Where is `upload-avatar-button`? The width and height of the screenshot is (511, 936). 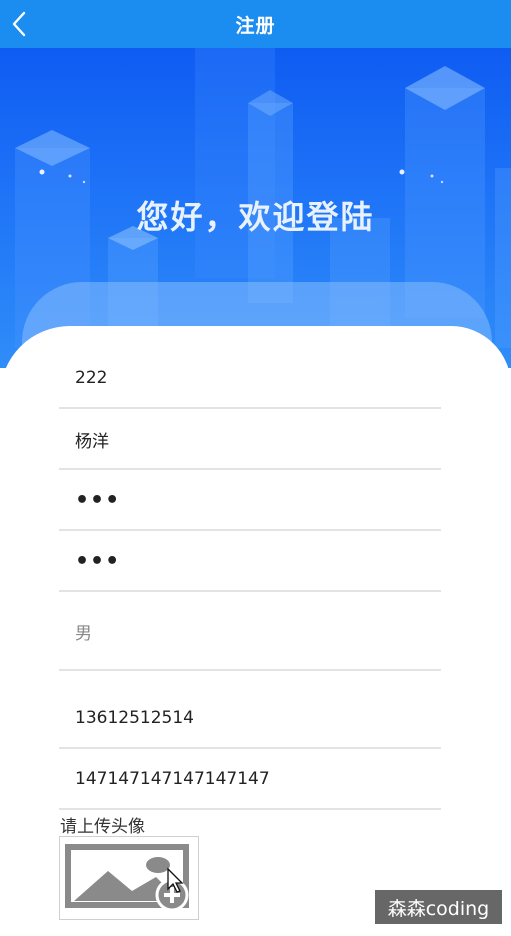 upload-avatar-button is located at coordinates (129, 878).